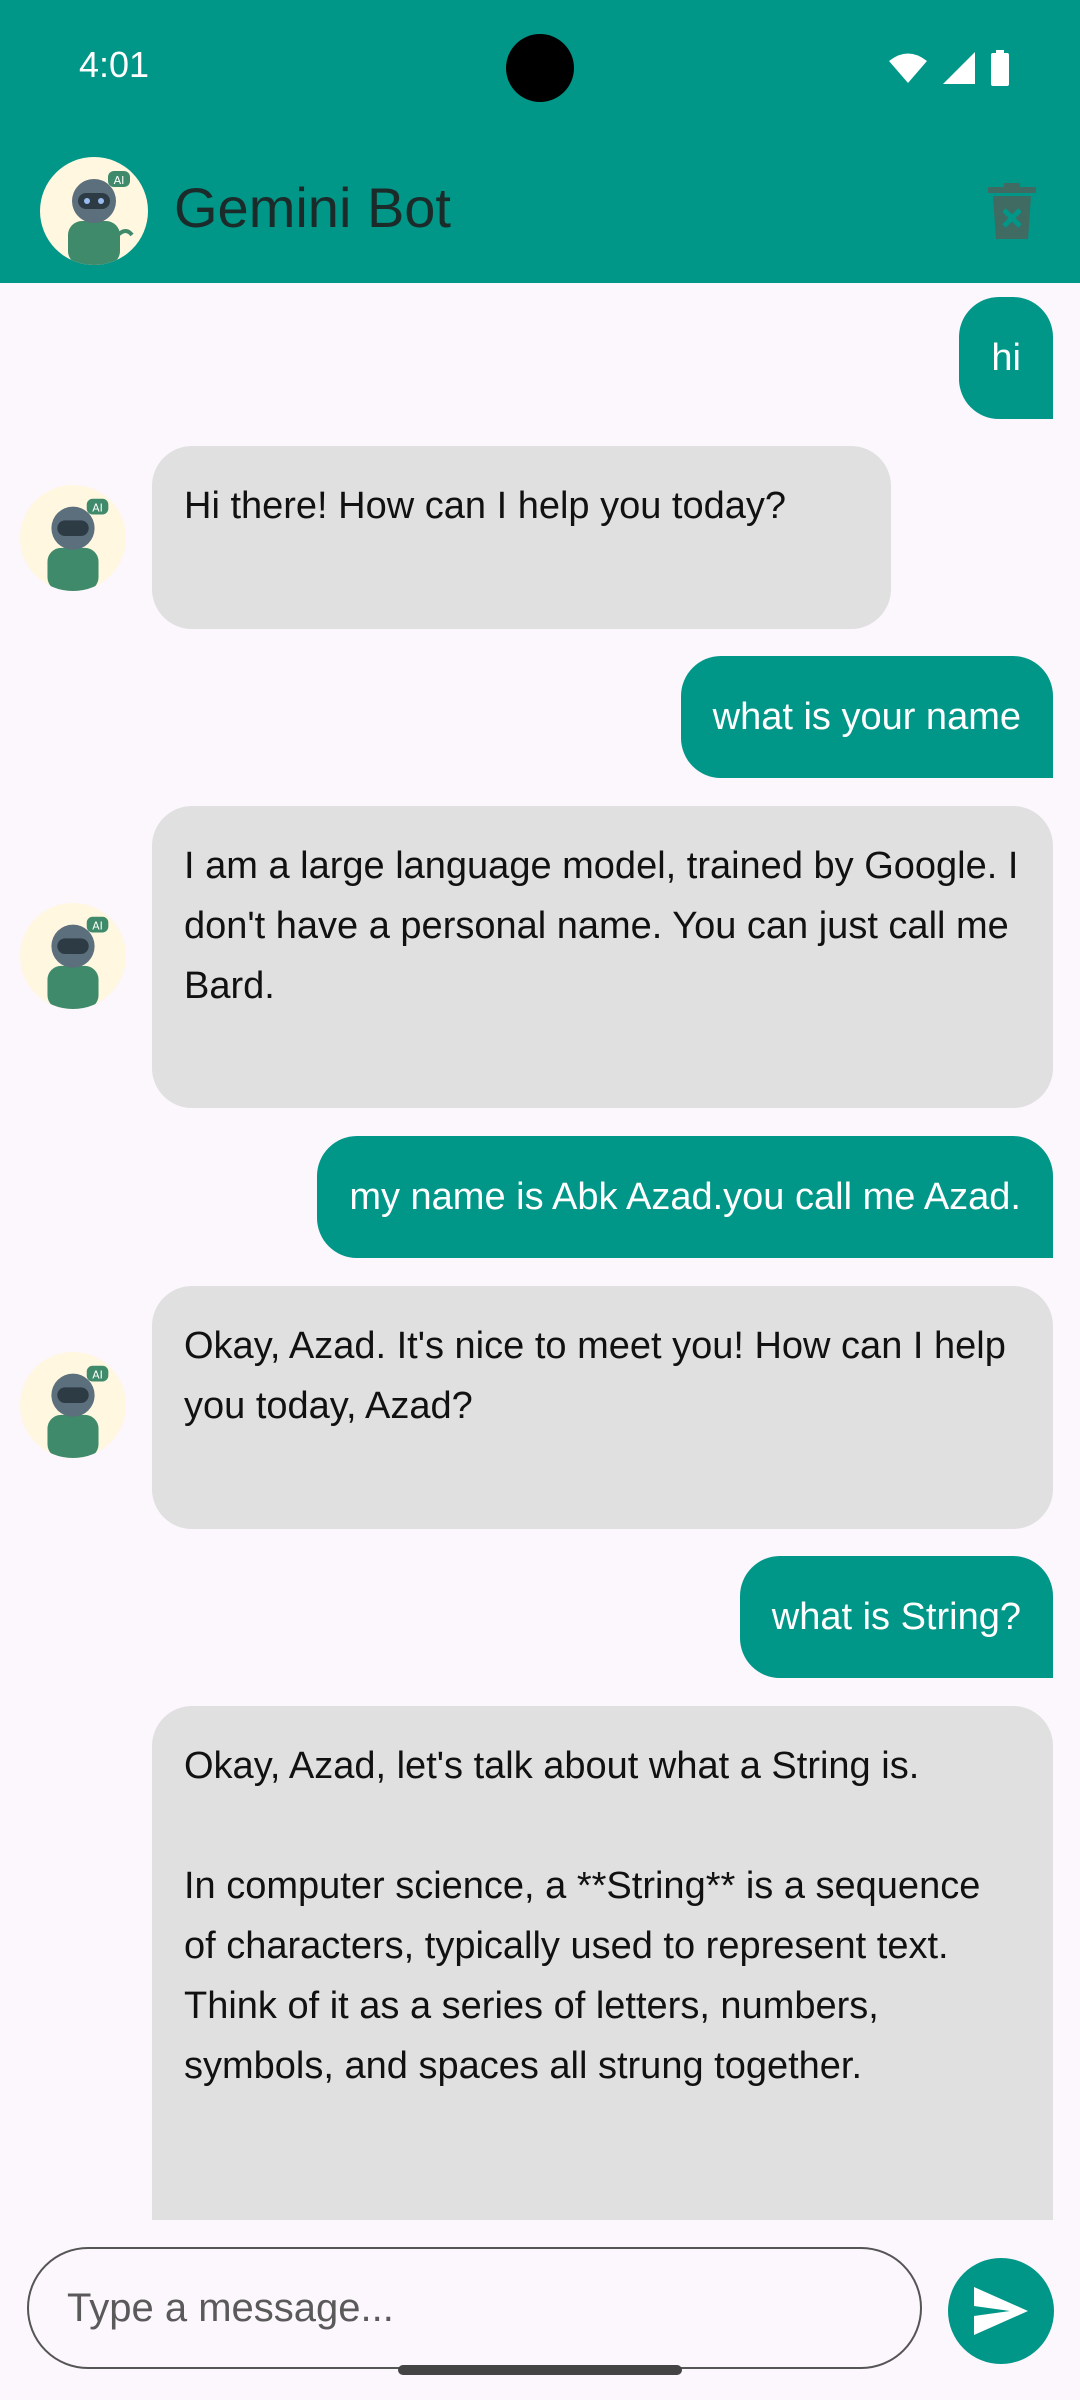 Image resolution: width=1080 pixels, height=2400 pixels. What do you see at coordinates (312, 207) in the screenshot?
I see `app-title: Gemini Bot` at bounding box center [312, 207].